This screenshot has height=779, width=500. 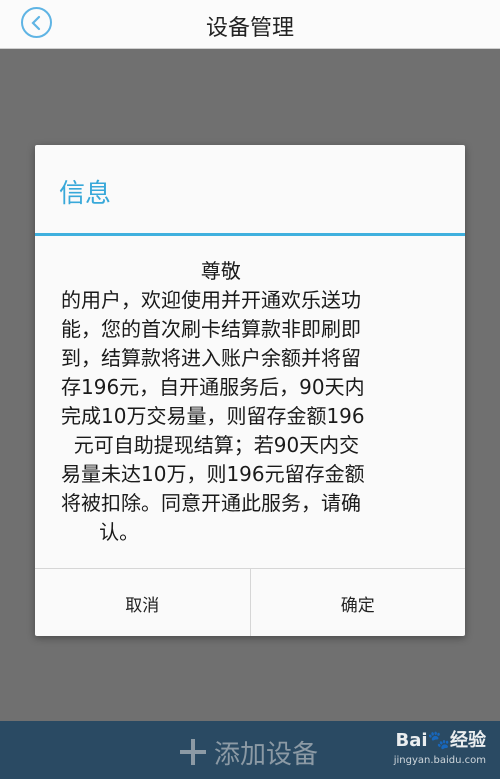 I want to click on confirm-button: 确定, so click(x=357, y=602).